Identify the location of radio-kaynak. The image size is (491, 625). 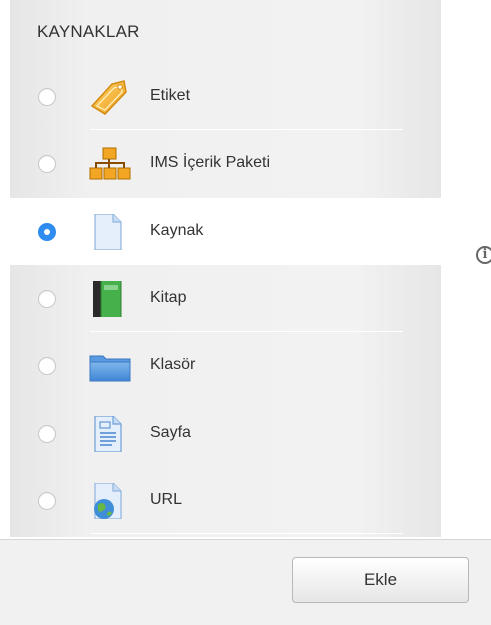
(47, 232).